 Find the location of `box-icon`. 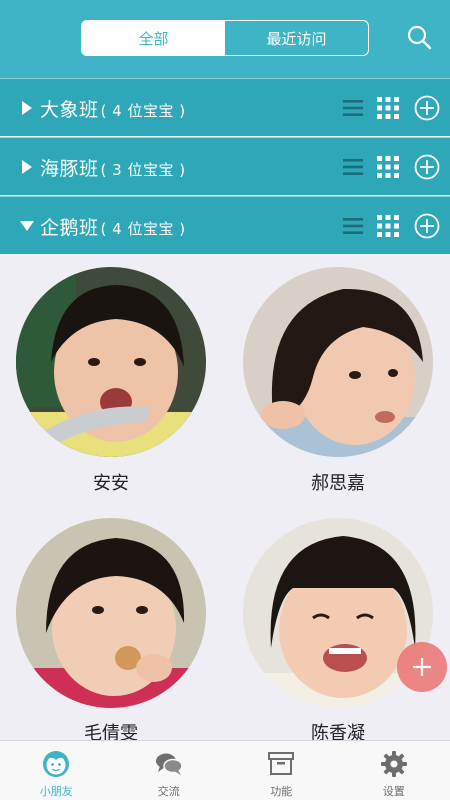

box-icon is located at coordinates (281, 763).